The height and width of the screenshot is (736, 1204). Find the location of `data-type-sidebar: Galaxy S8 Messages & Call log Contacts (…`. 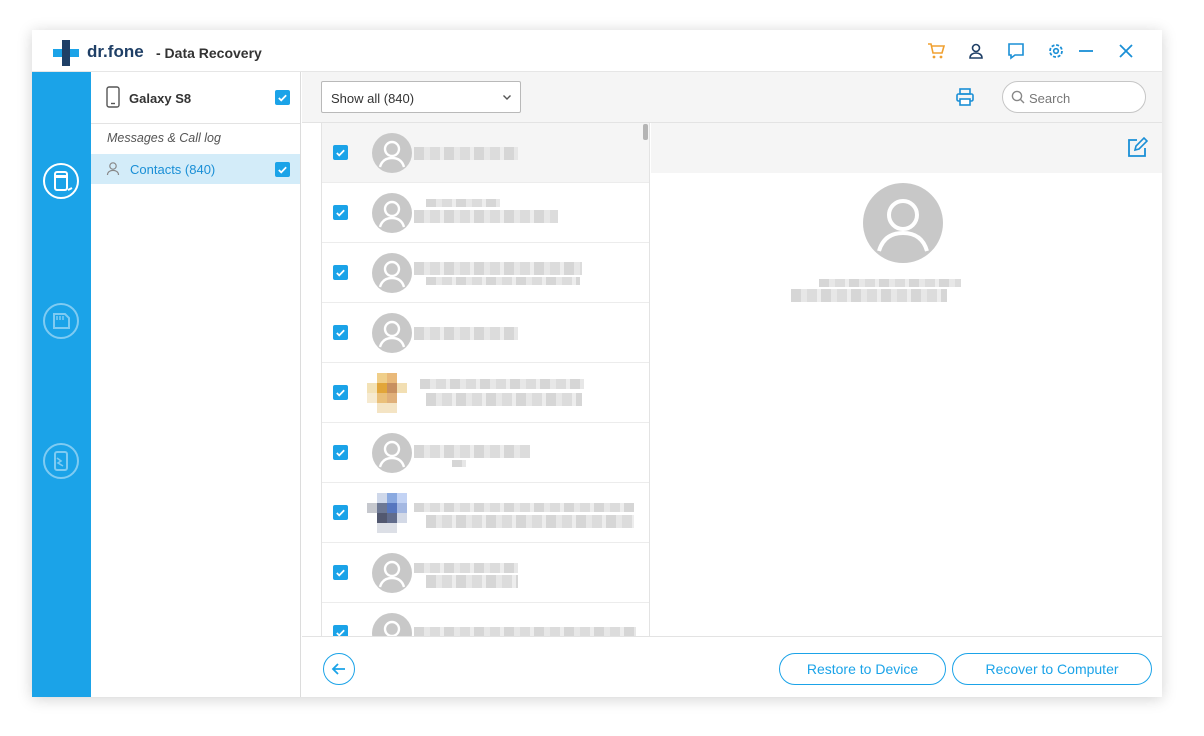

data-type-sidebar: Galaxy S8 Messages & Call log Contacts (… is located at coordinates (196, 384).